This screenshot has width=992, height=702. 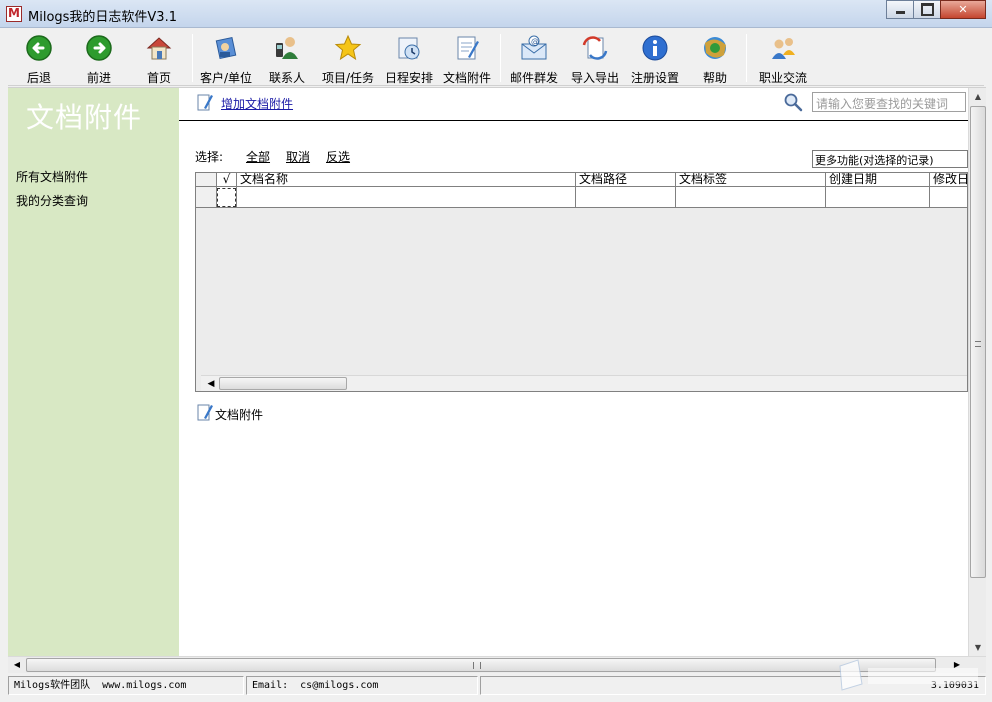 I want to click on column-header-path: 文档路径, so click(x=626, y=179).